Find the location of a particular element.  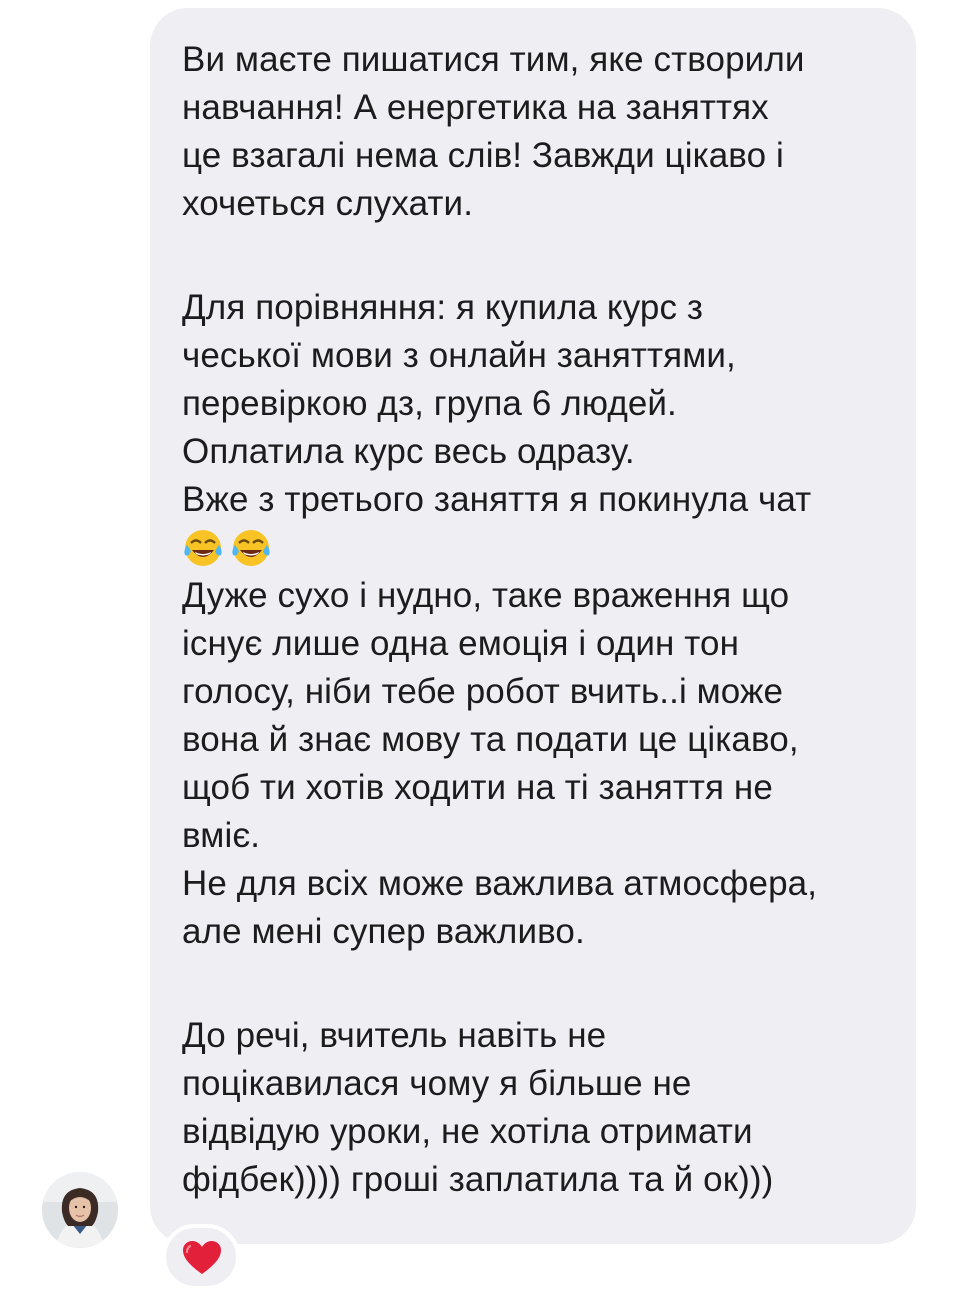

message-text-line: перевіркою дз, група 6 людей. is located at coordinates (429, 403).